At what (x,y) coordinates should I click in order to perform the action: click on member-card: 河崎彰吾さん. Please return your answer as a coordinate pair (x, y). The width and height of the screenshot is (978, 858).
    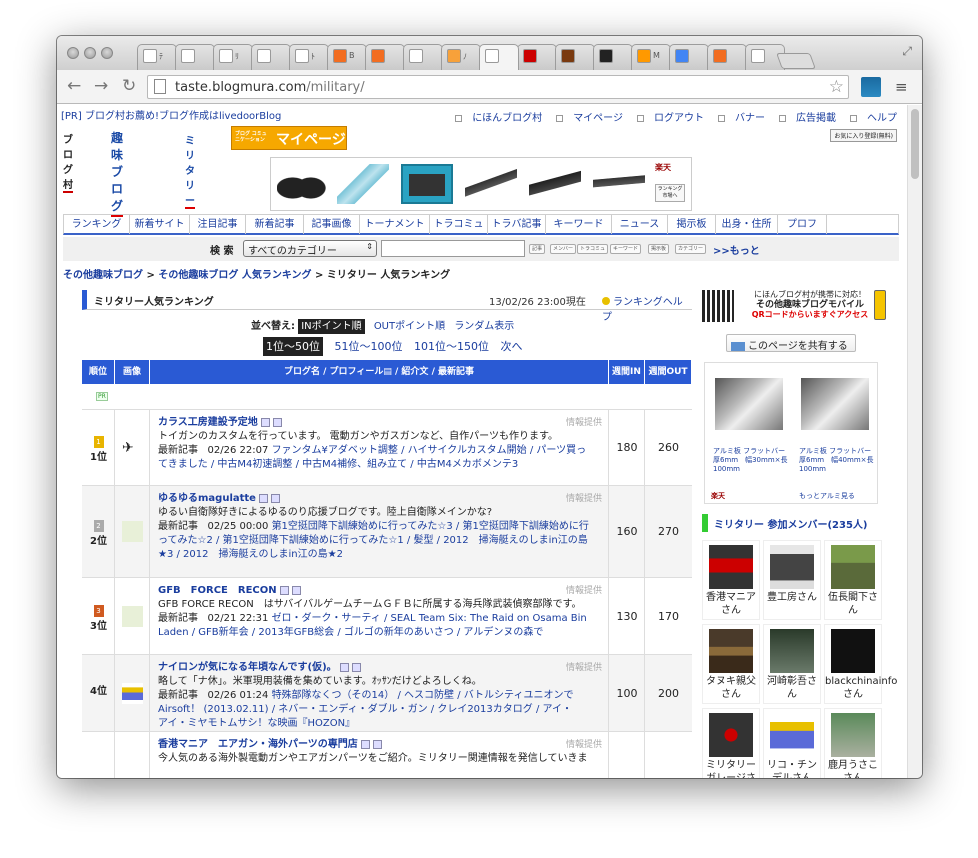
    Looking at the image, I should click on (792, 664).